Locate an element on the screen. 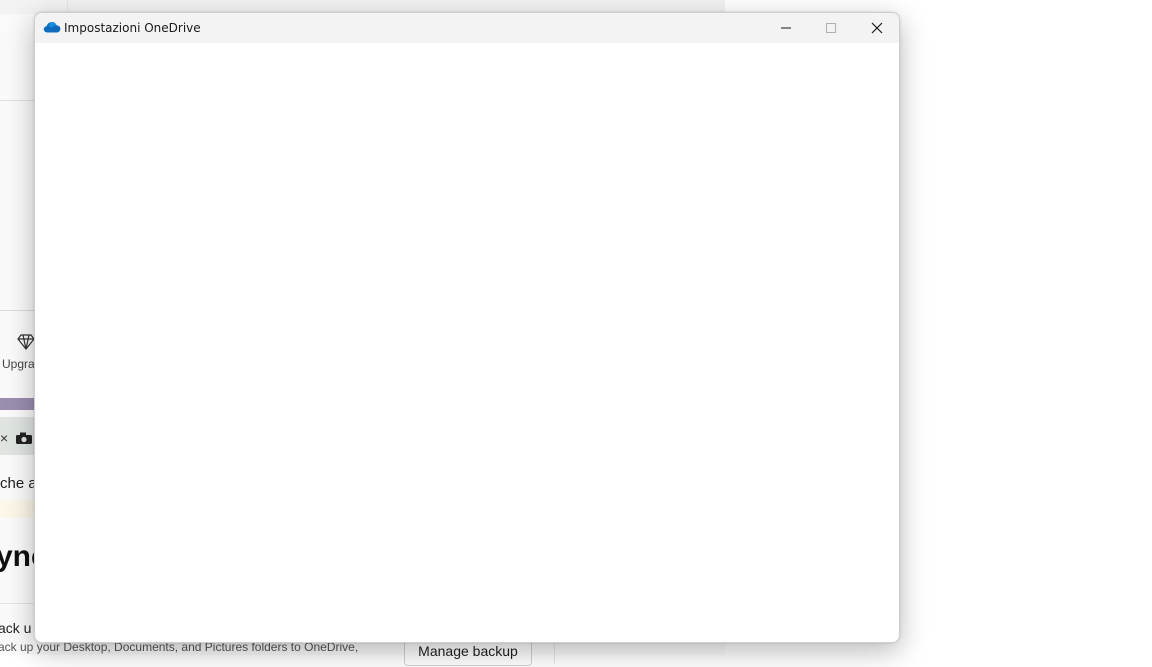 The width and height of the screenshot is (1152, 667). title-bar: Impostazioni OneDrive is located at coordinates (467, 28).